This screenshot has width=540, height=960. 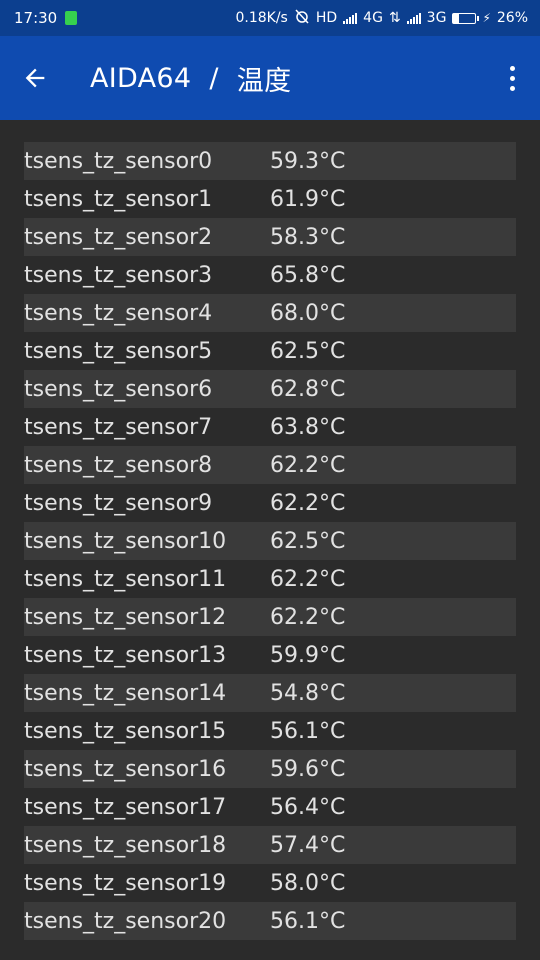 I want to click on more-options-button, so click(x=512, y=78).